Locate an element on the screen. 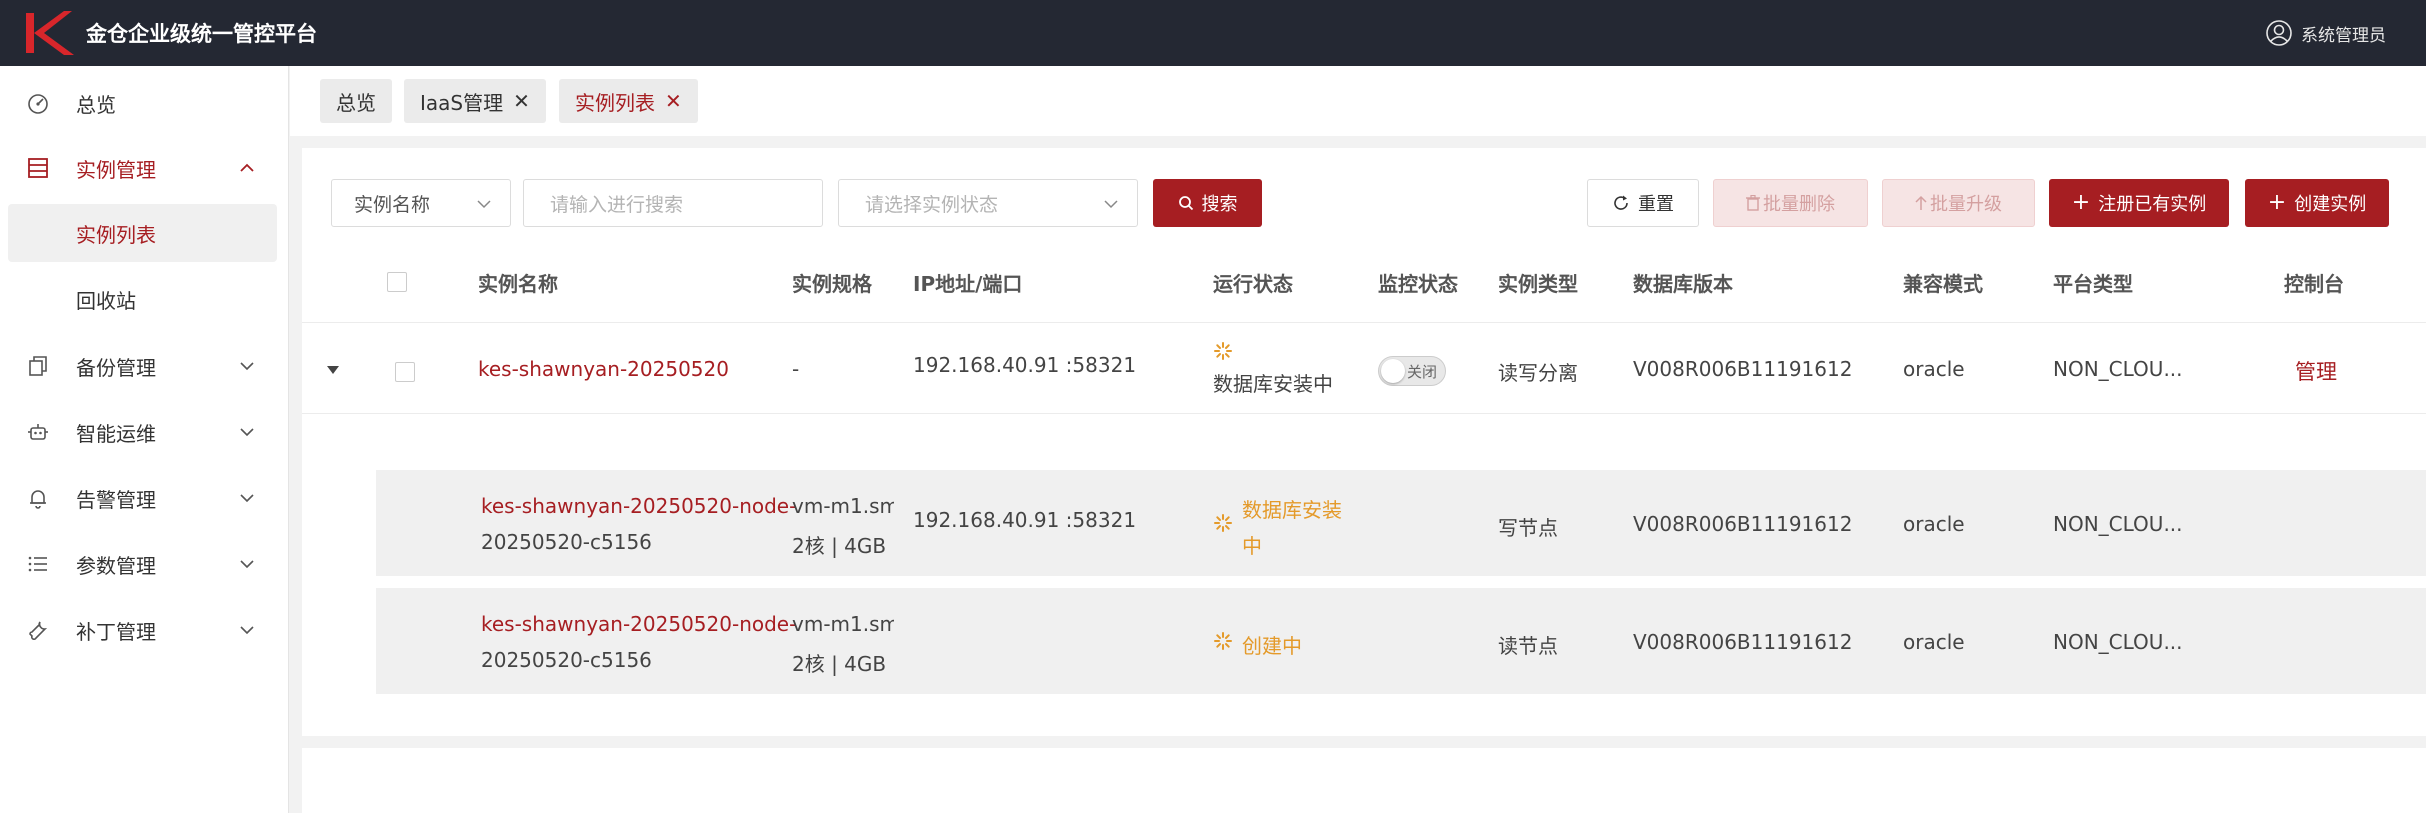 The height and width of the screenshot is (813, 2426). compat-mode: oracle is located at coordinates (1934, 369).